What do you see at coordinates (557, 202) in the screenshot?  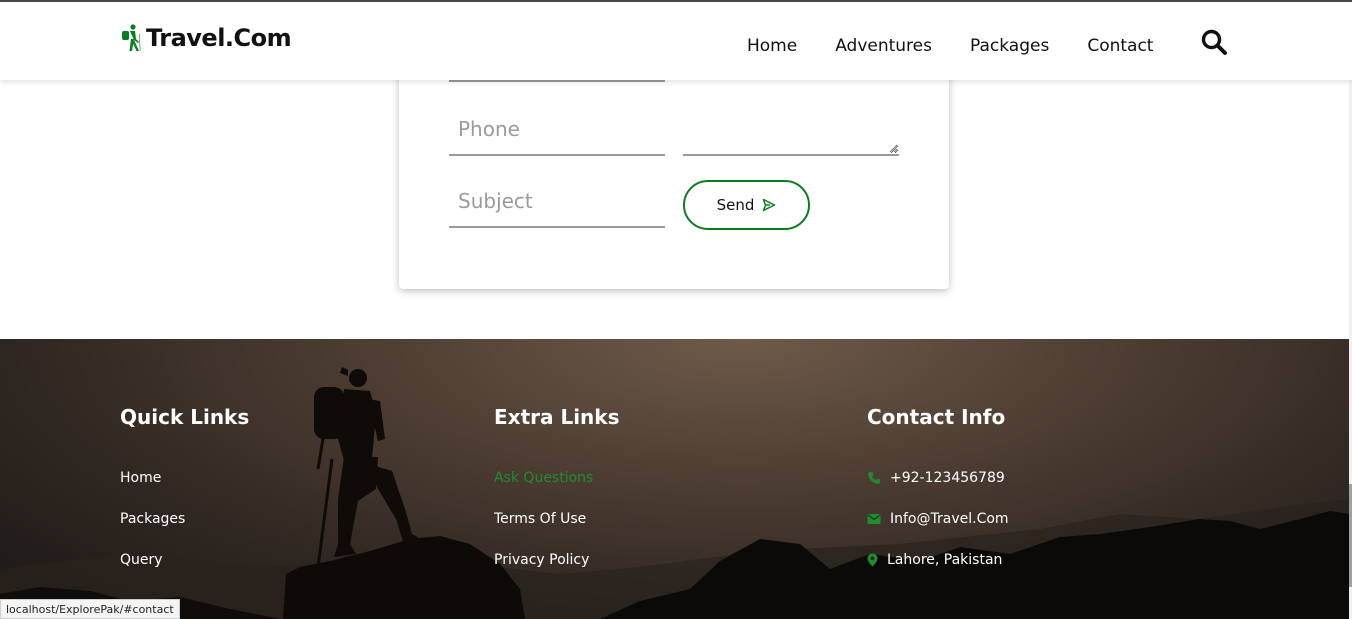 I see `subject-field` at bounding box center [557, 202].